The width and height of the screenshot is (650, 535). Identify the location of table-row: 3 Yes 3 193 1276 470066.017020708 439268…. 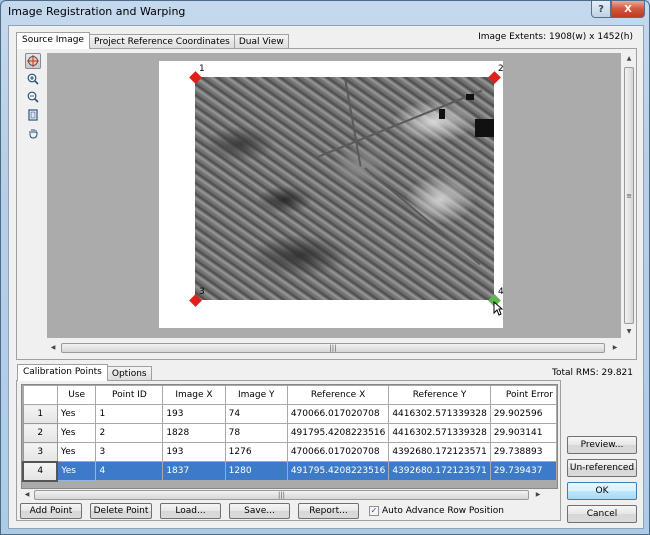
(289, 452).